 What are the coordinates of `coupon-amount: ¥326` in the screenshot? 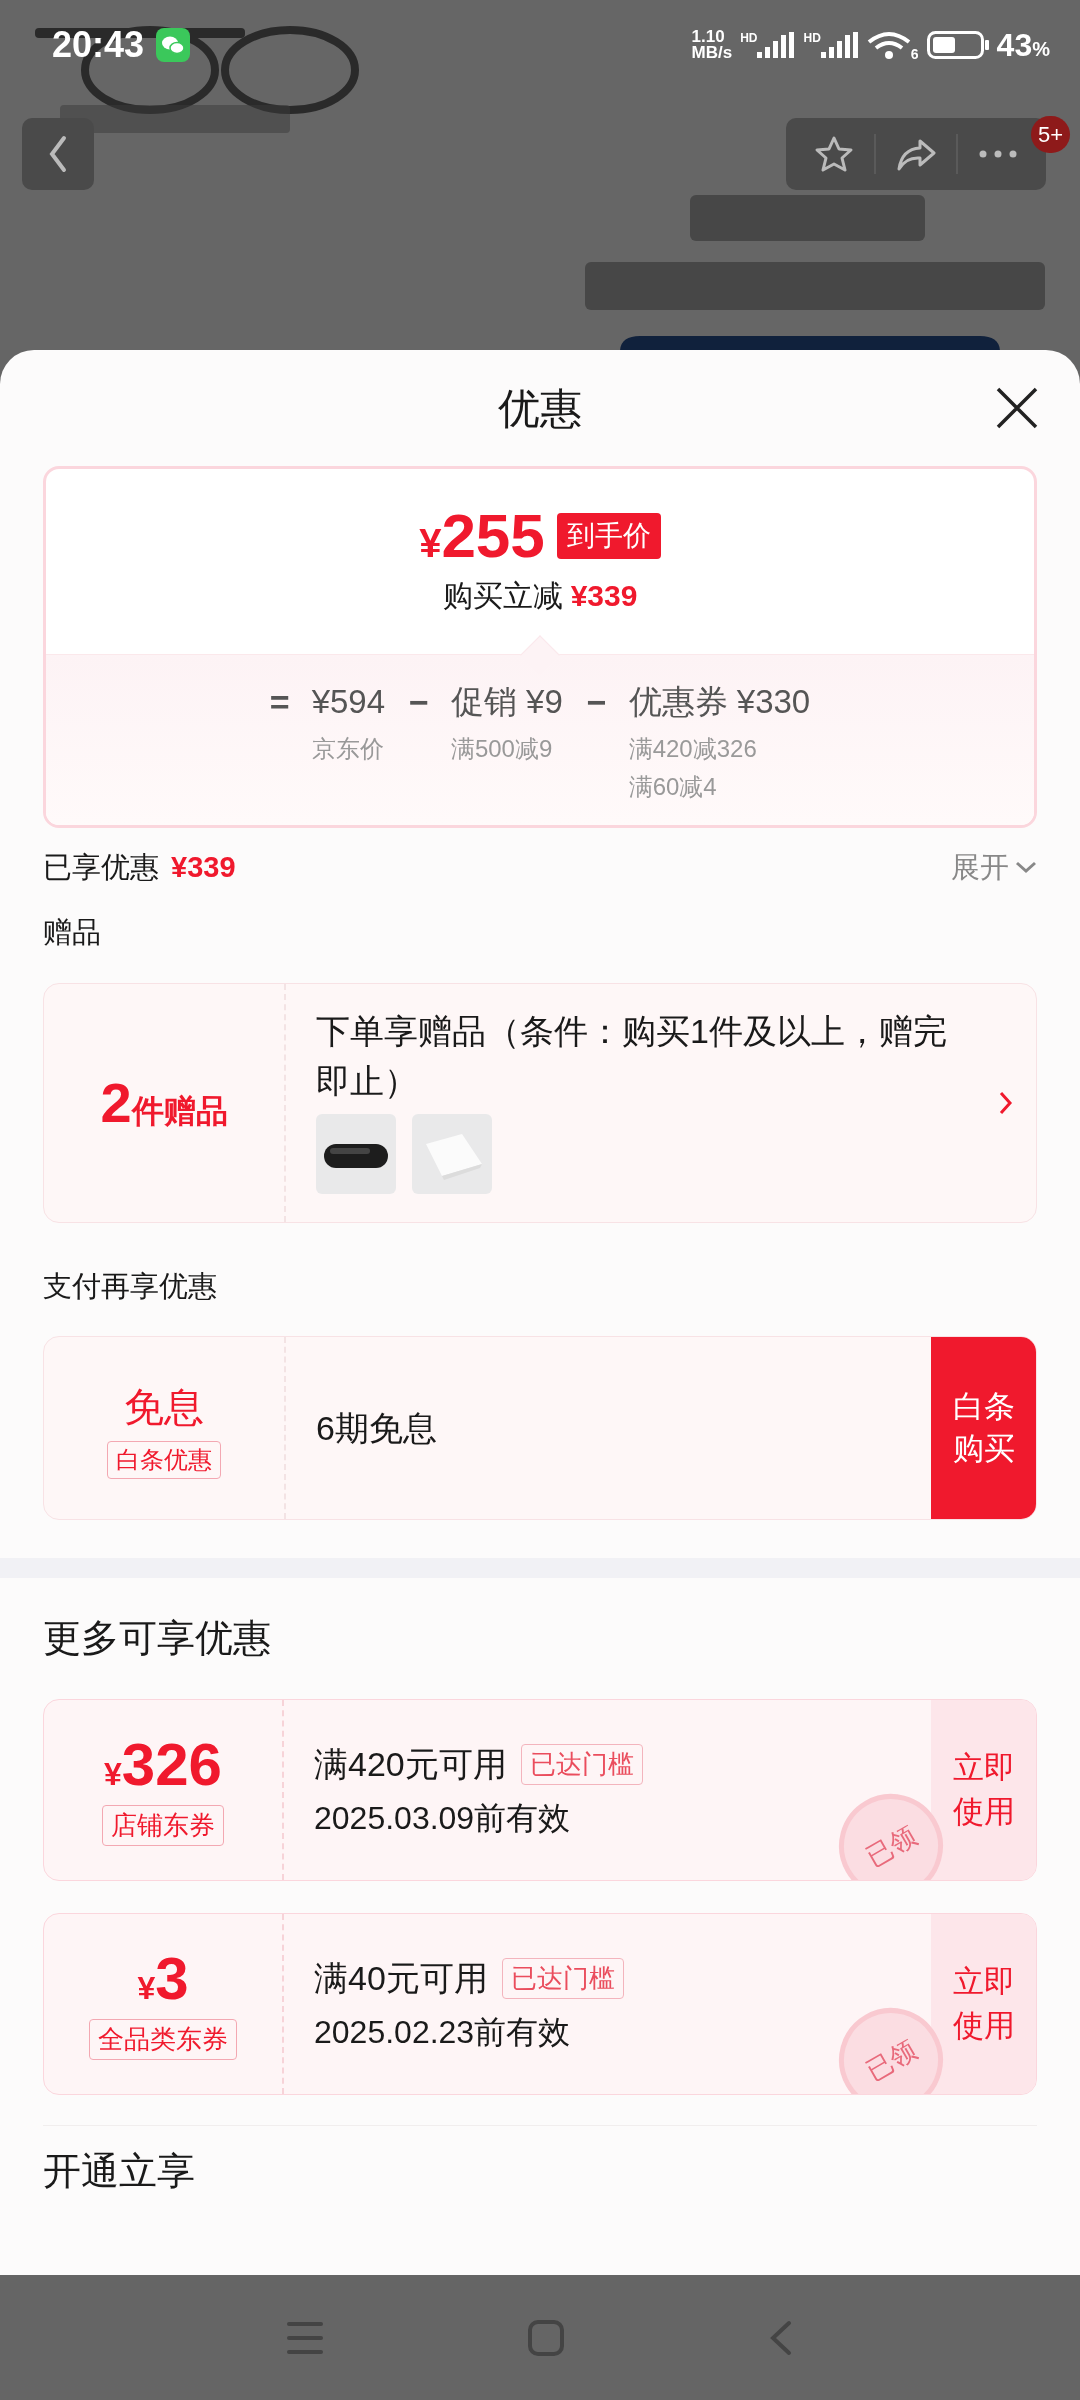 It's located at (163, 1764).